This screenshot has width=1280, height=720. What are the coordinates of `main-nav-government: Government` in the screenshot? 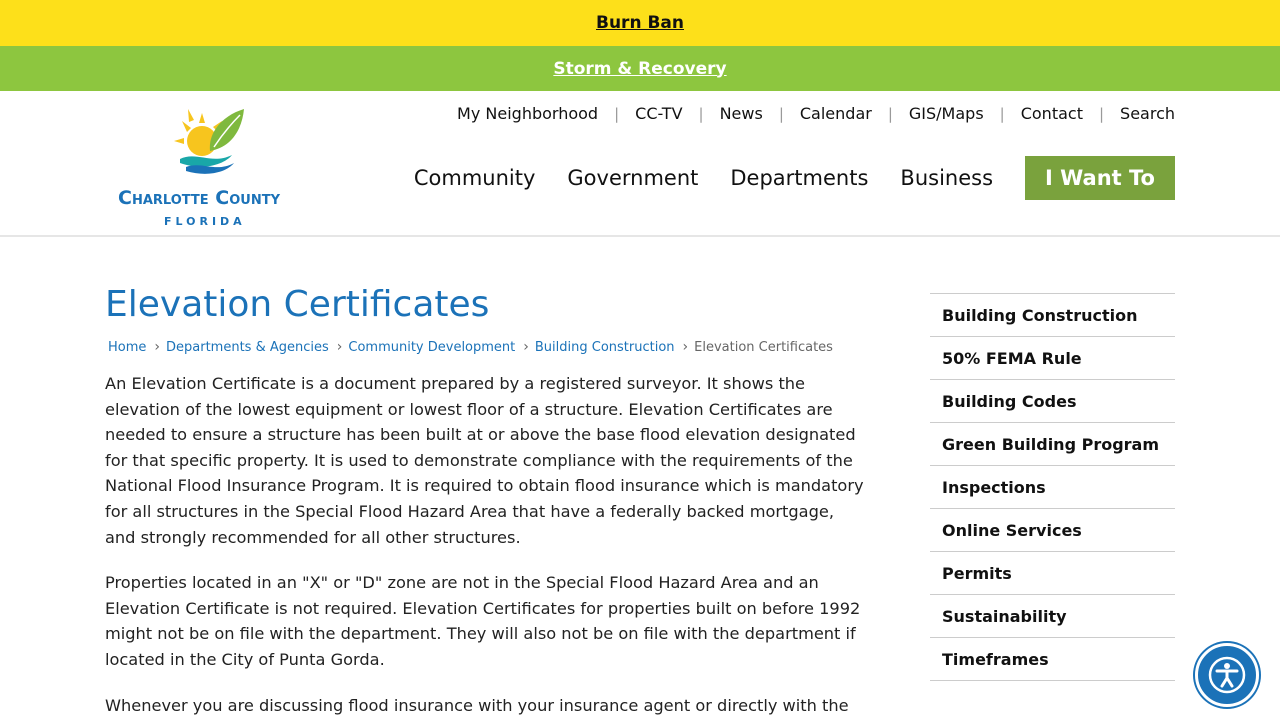 It's located at (632, 178).